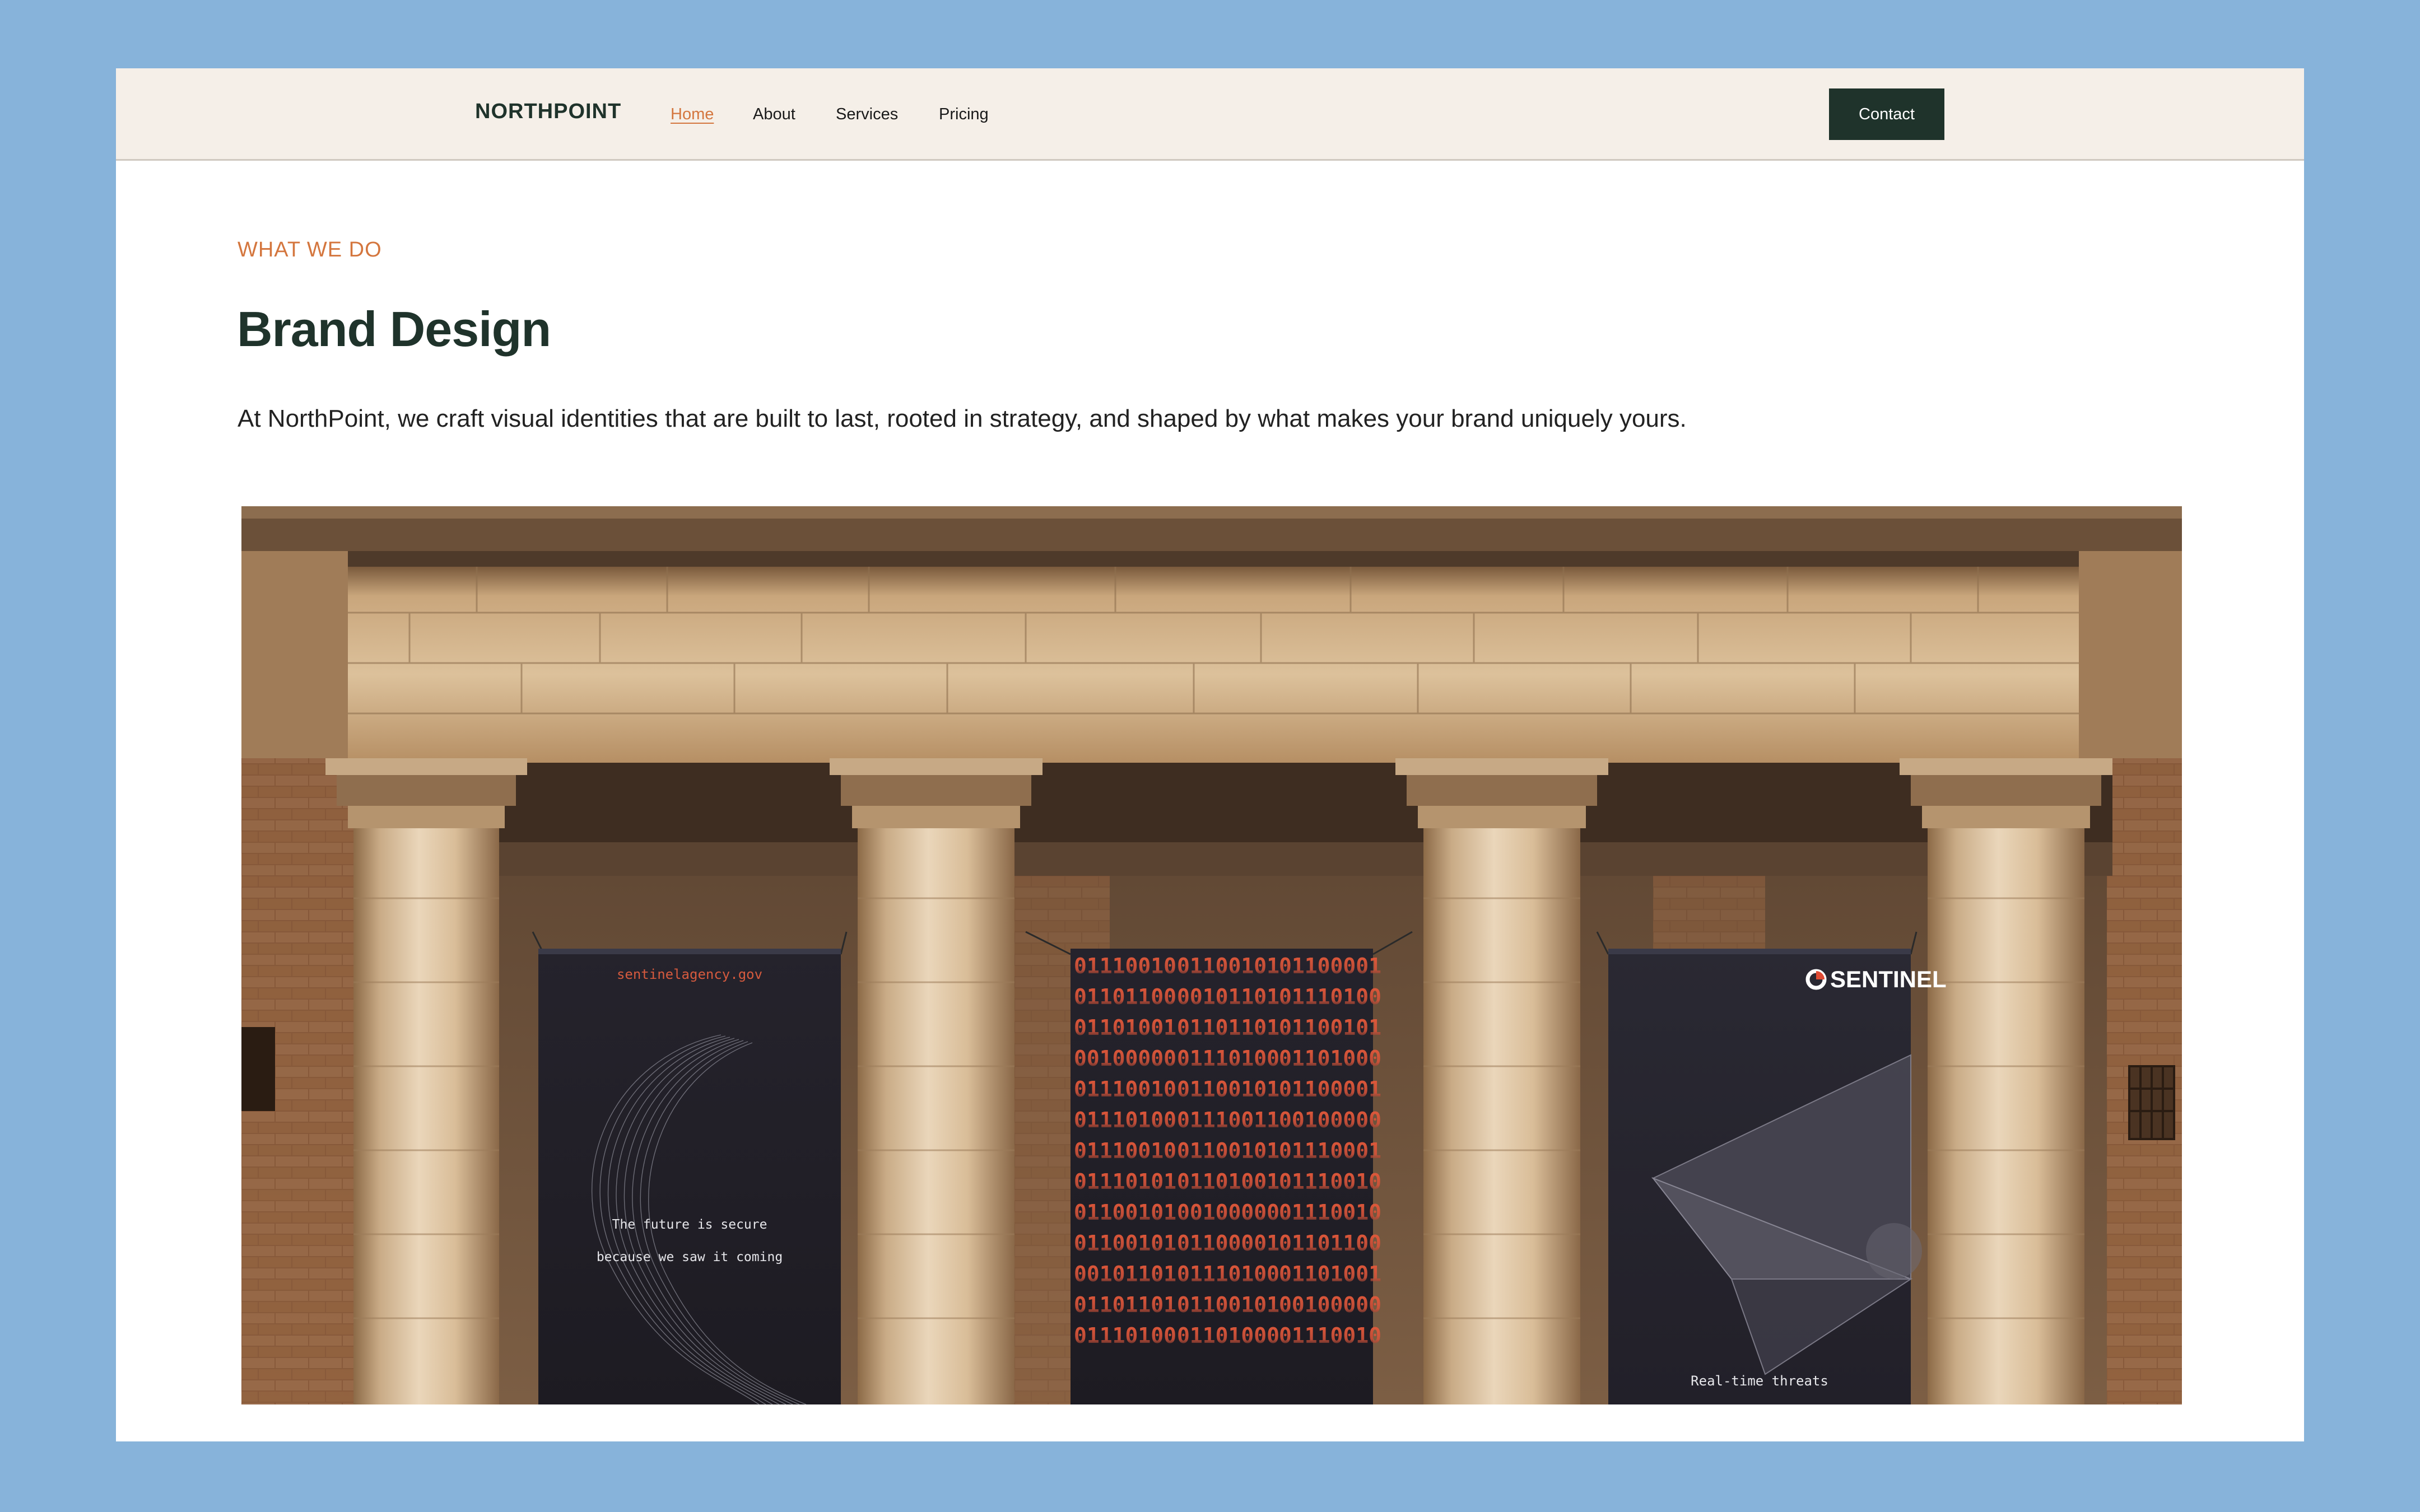  Describe the element at coordinates (774, 115) in the screenshot. I see `nav-link-about: About` at that location.